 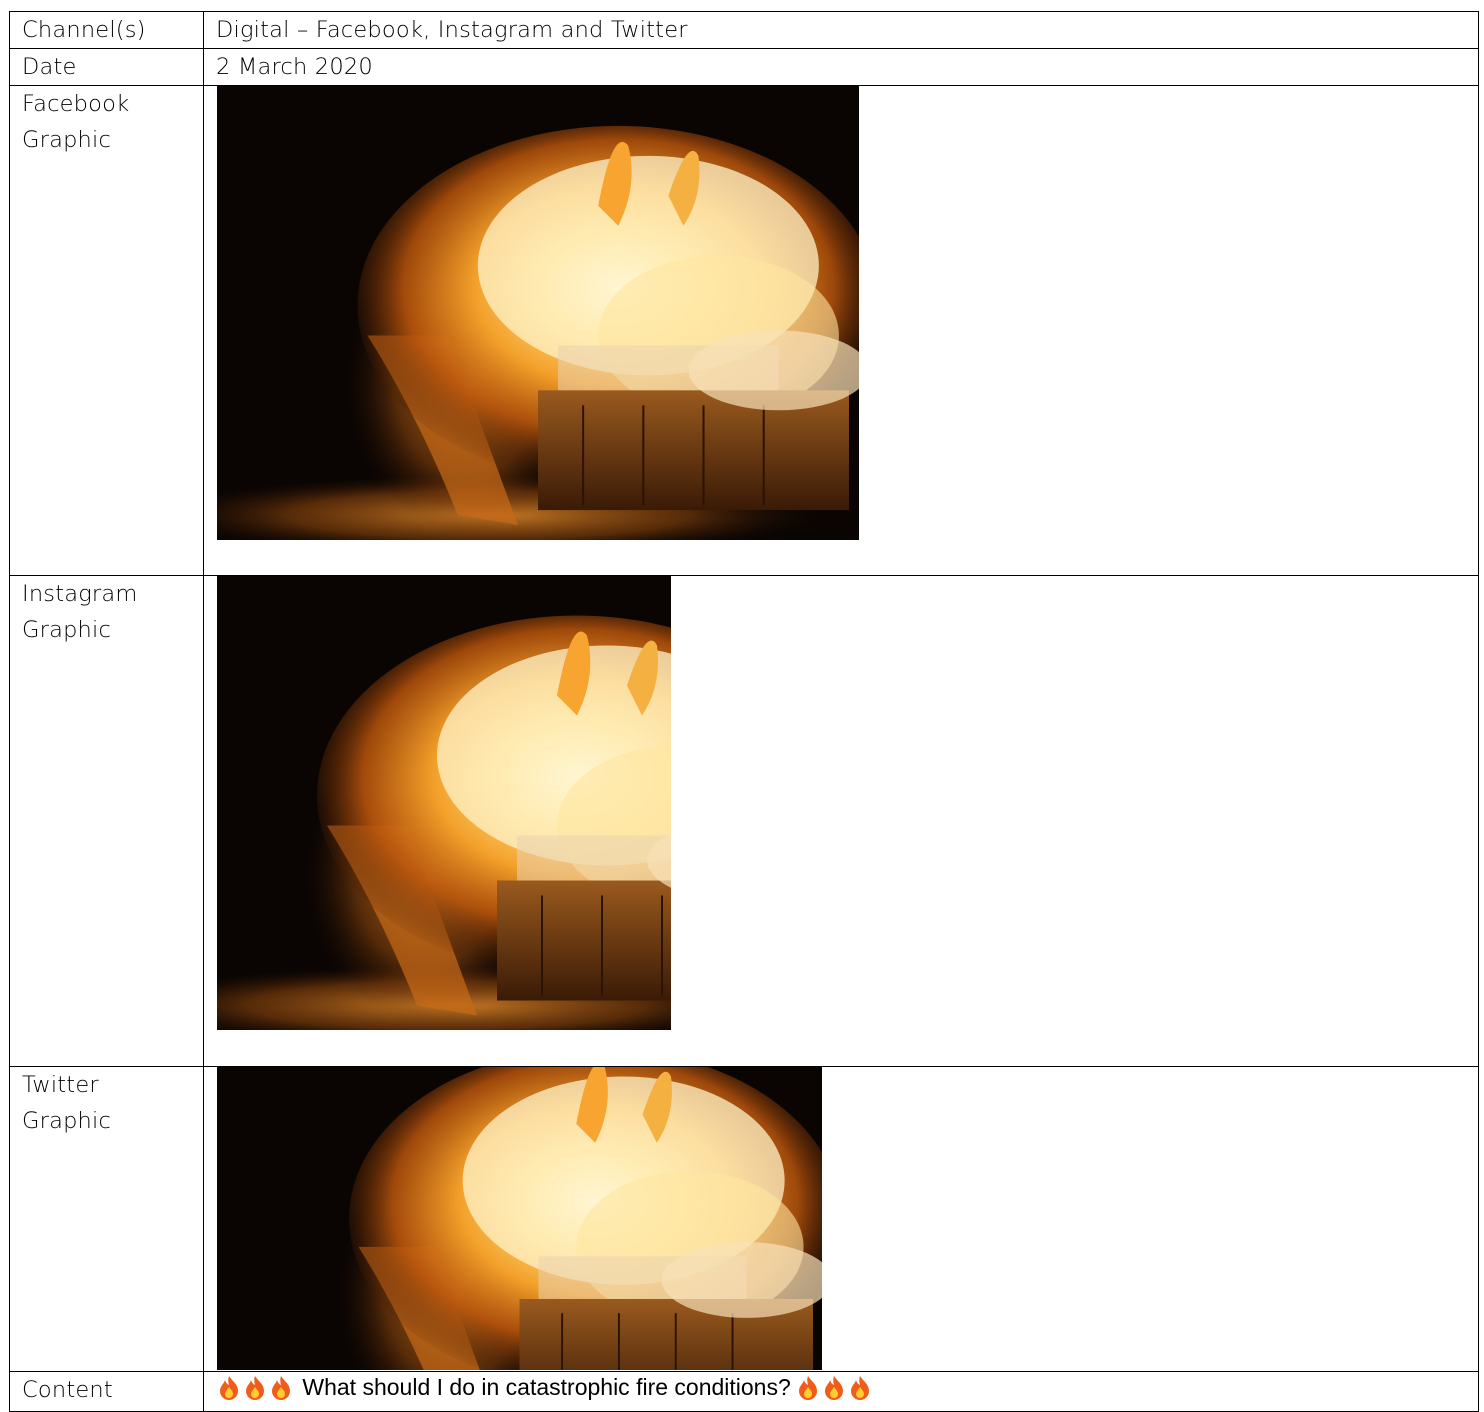 What do you see at coordinates (106, 30) in the screenshot?
I see `channels-label: Channel(s)` at bounding box center [106, 30].